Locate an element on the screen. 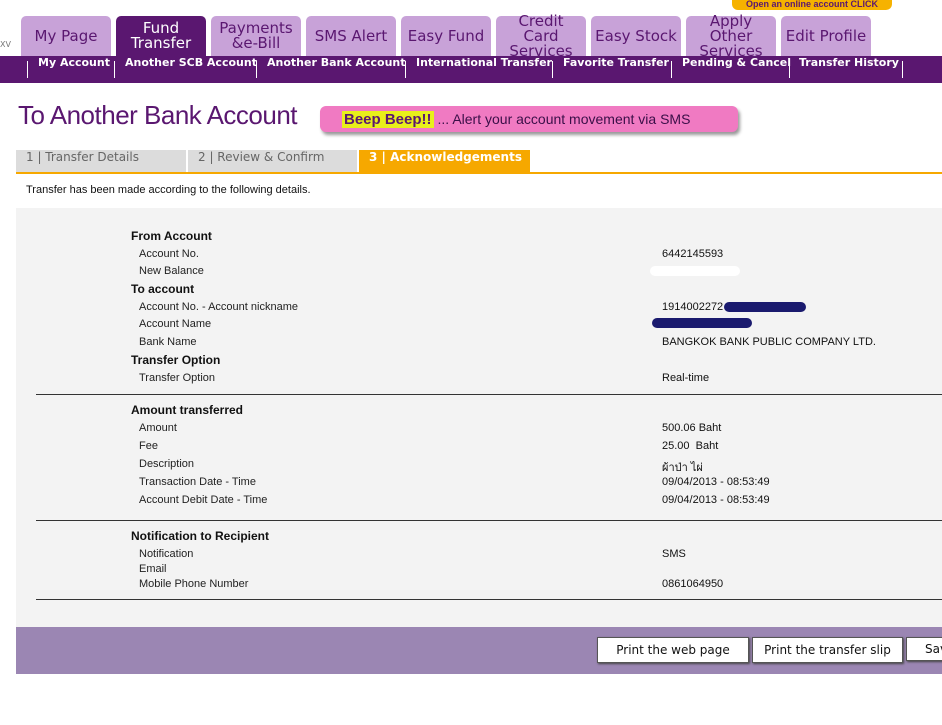 Image resolution: width=942 pixels, height=725 pixels. subnav-transfer-history: Transfer History is located at coordinates (849, 69).